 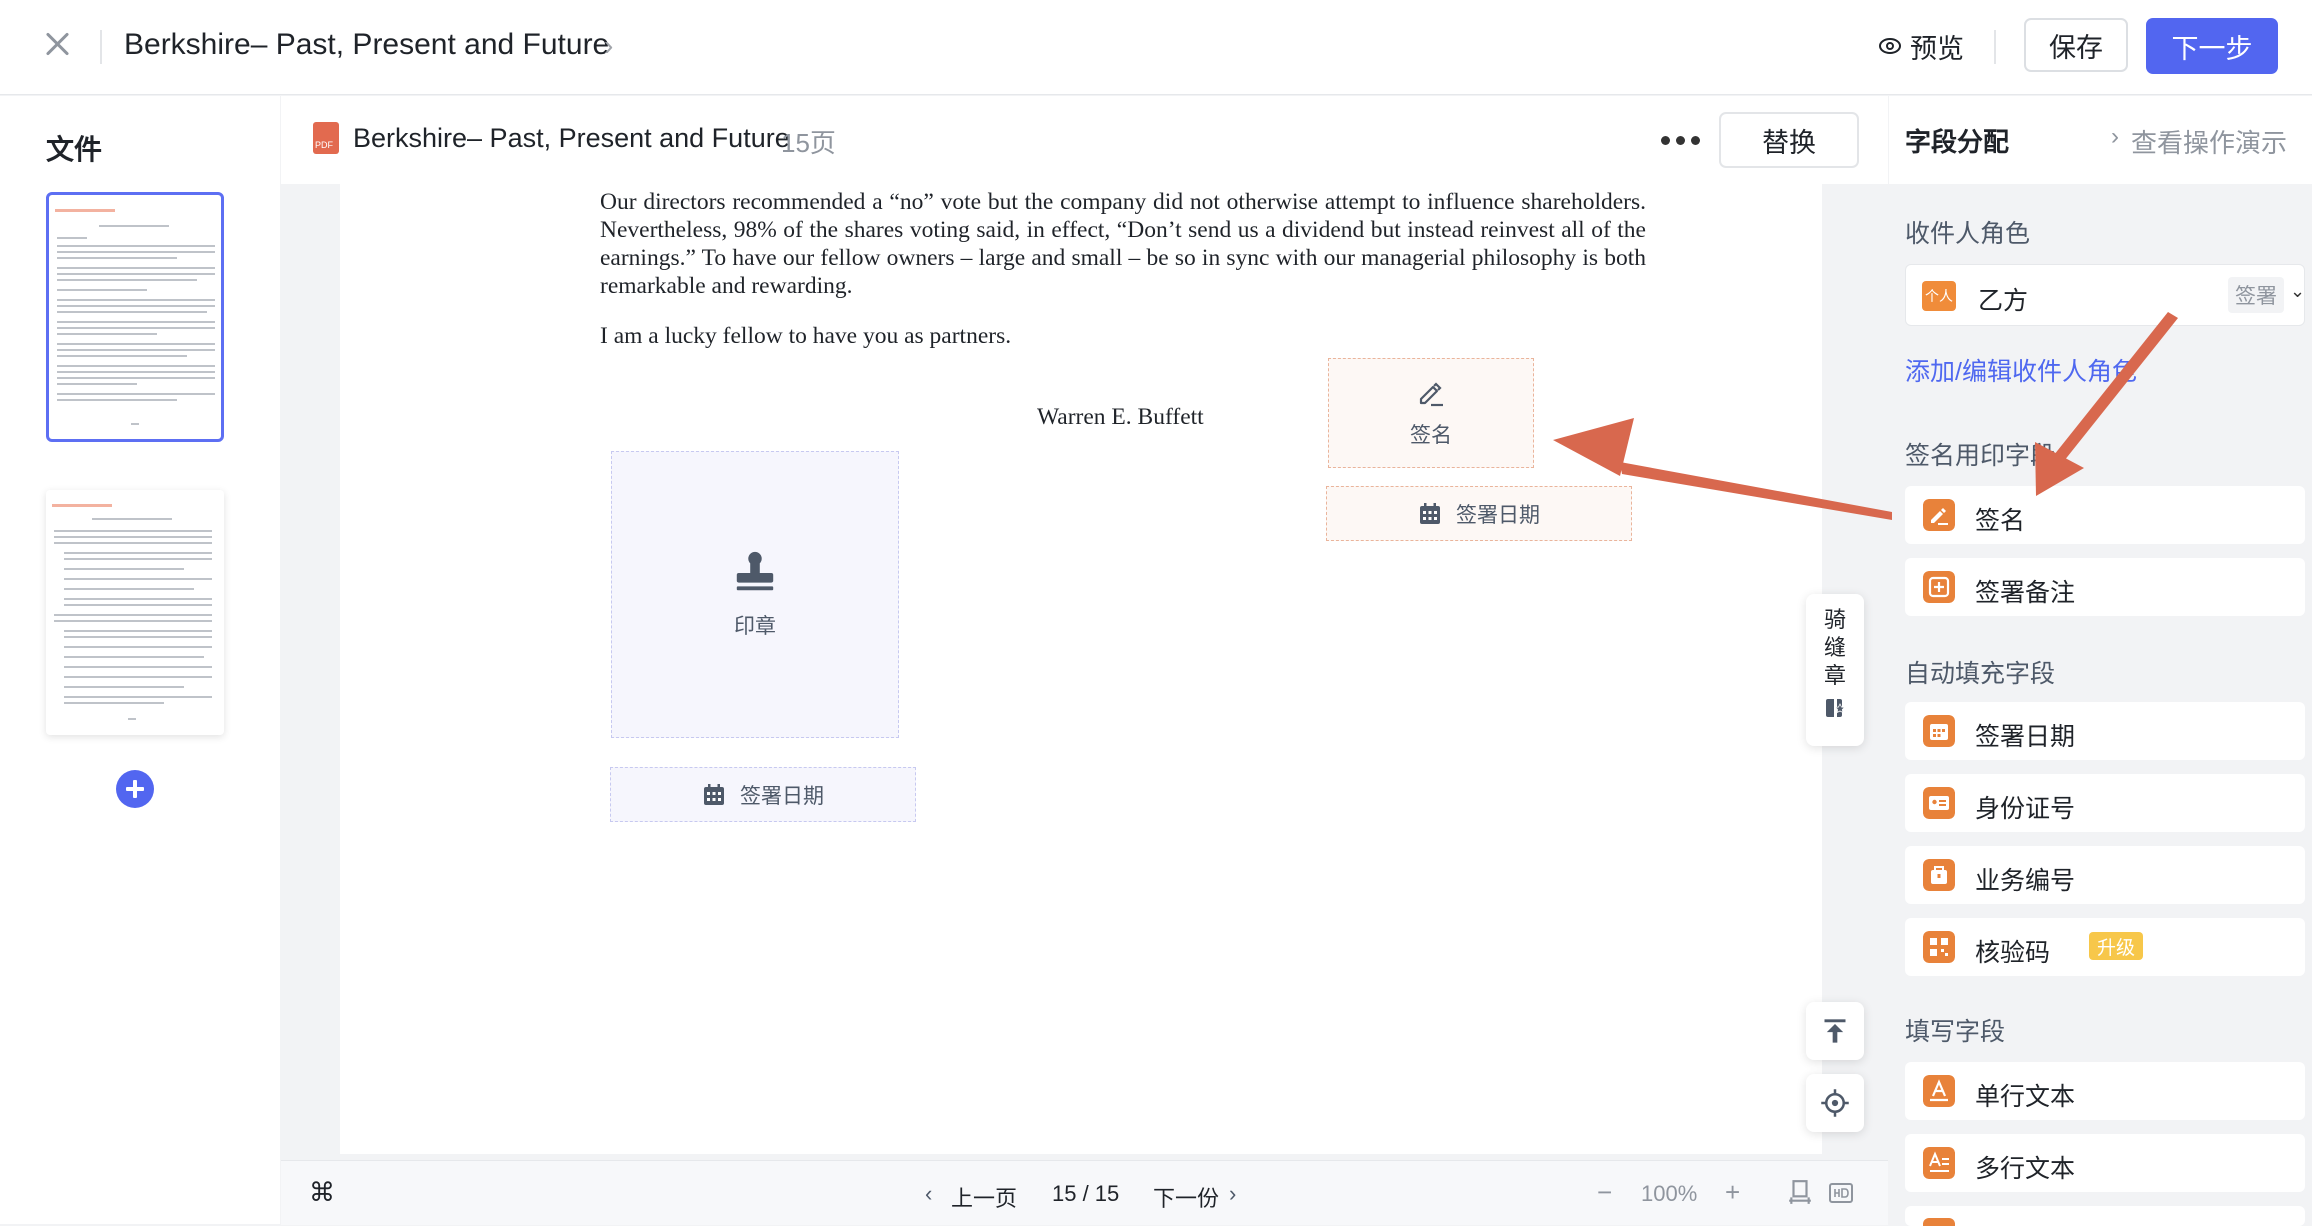 I want to click on view-demo-link: 查看操作演示, so click(x=2209, y=141).